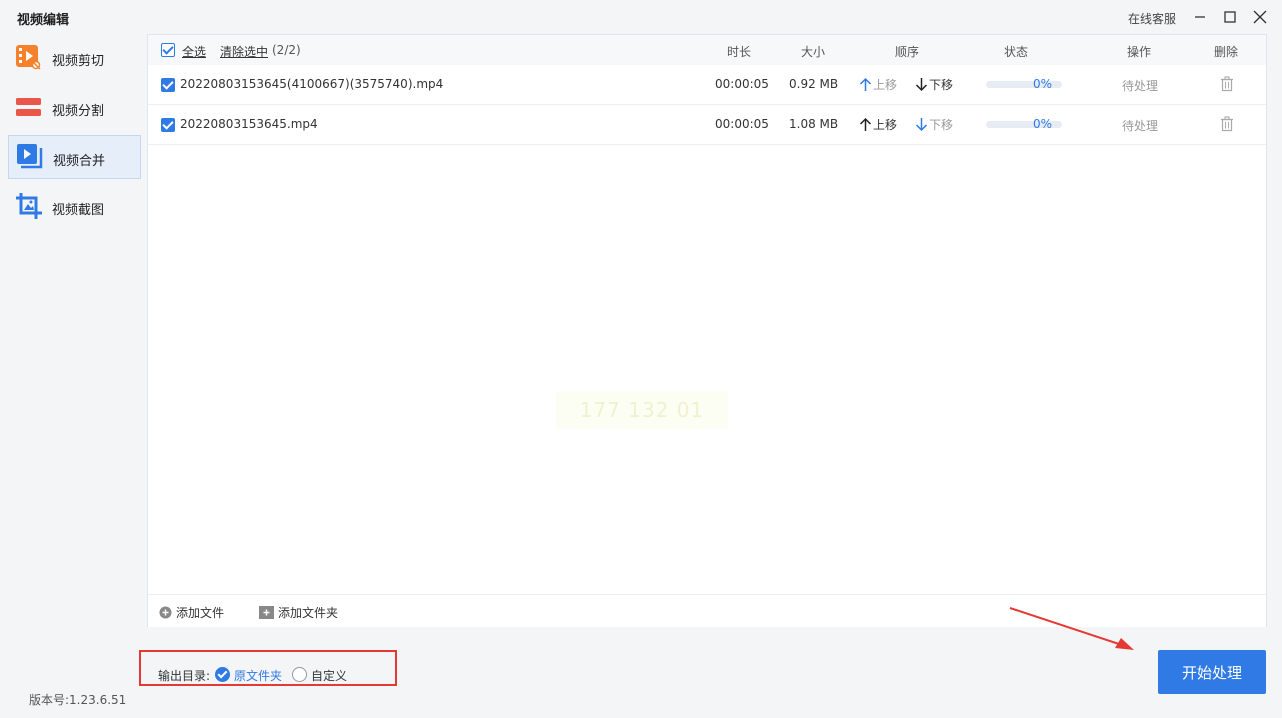 The image size is (1282, 718). I want to click on add-folder-button: 添加文件夹, so click(298, 612).